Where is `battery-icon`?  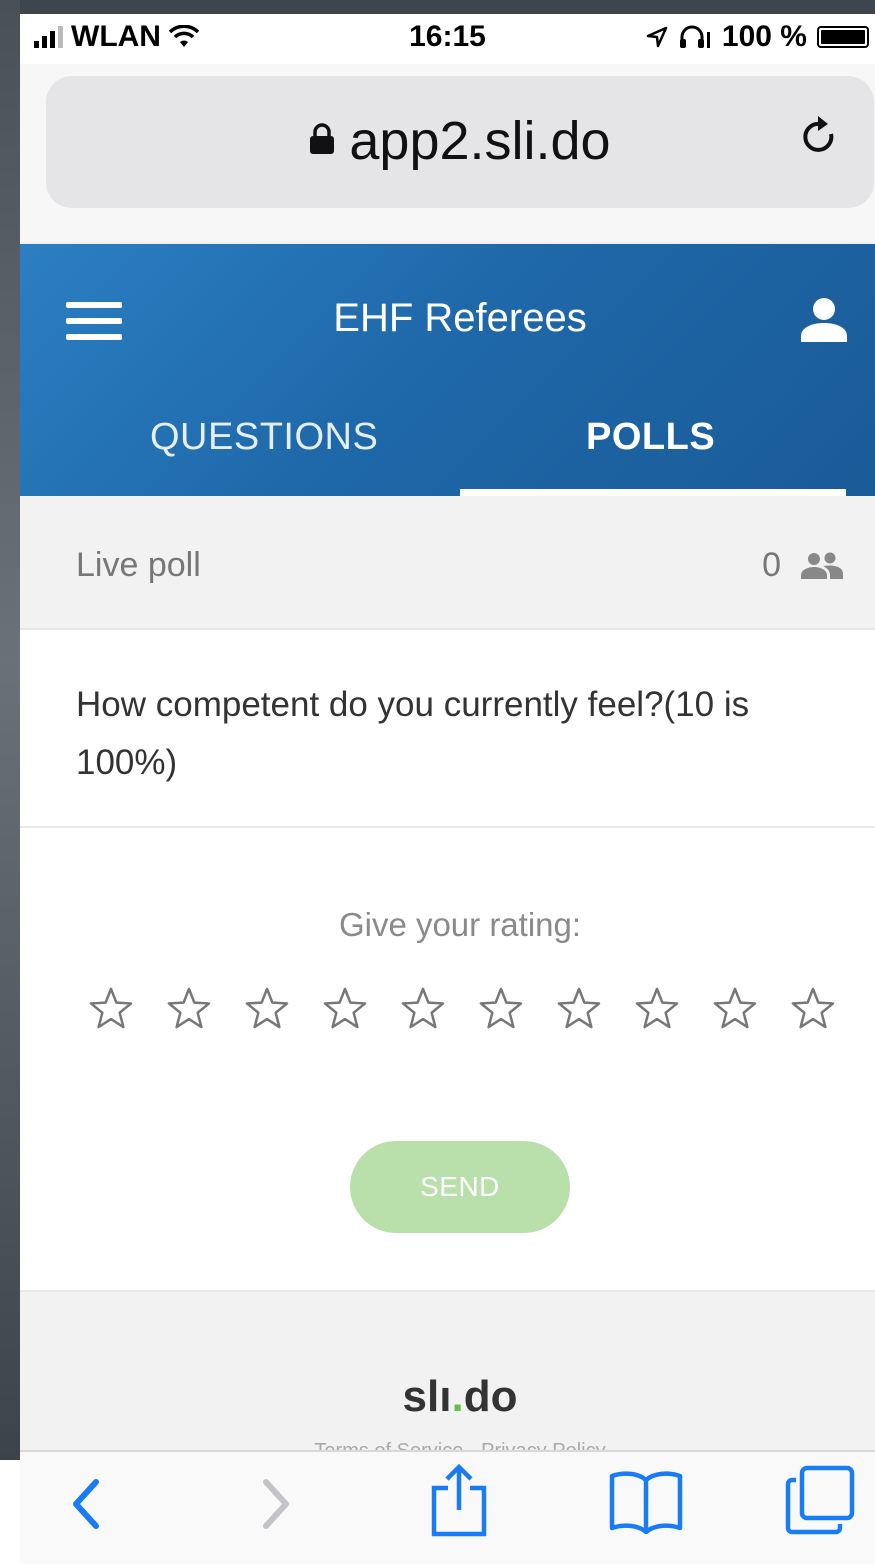
battery-icon is located at coordinates (843, 37).